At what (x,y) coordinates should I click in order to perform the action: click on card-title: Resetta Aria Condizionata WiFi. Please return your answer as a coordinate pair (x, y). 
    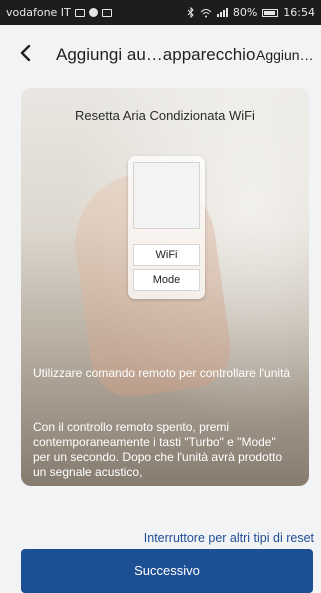
    Looking at the image, I should click on (165, 115).